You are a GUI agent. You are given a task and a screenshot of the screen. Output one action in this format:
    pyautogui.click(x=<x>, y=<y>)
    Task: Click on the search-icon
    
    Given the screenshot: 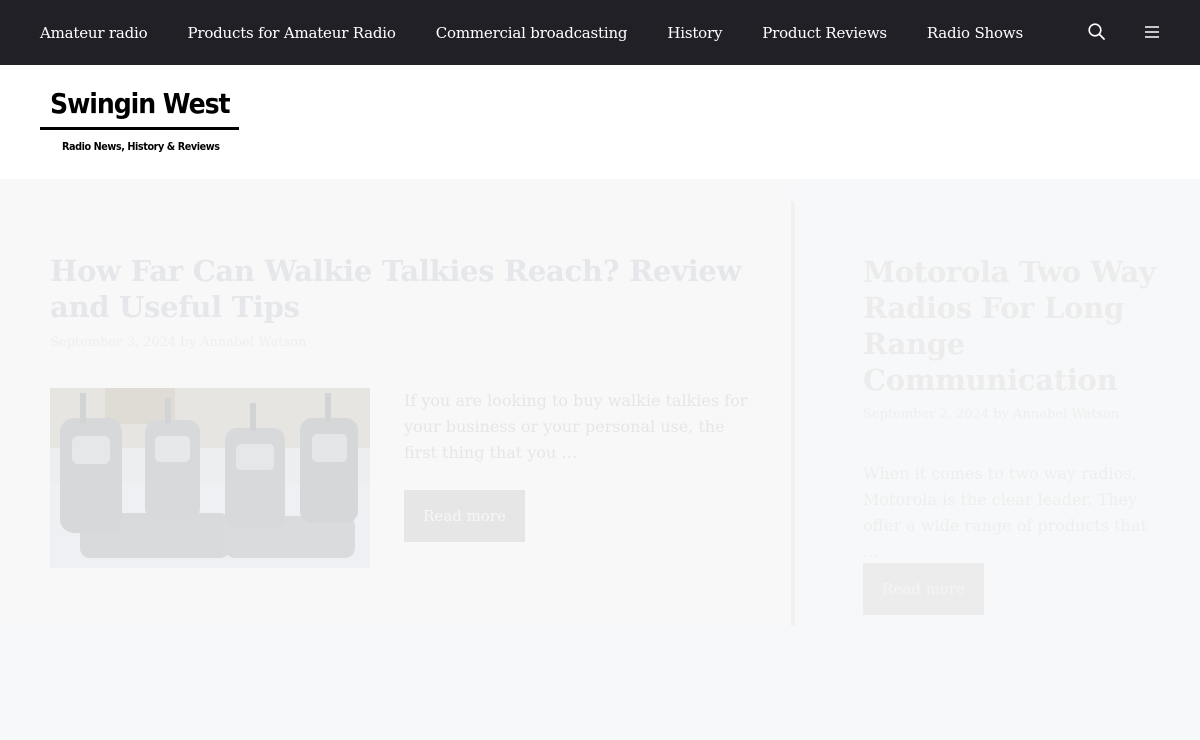 What is the action you would take?
    pyautogui.click(x=1097, y=32)
    